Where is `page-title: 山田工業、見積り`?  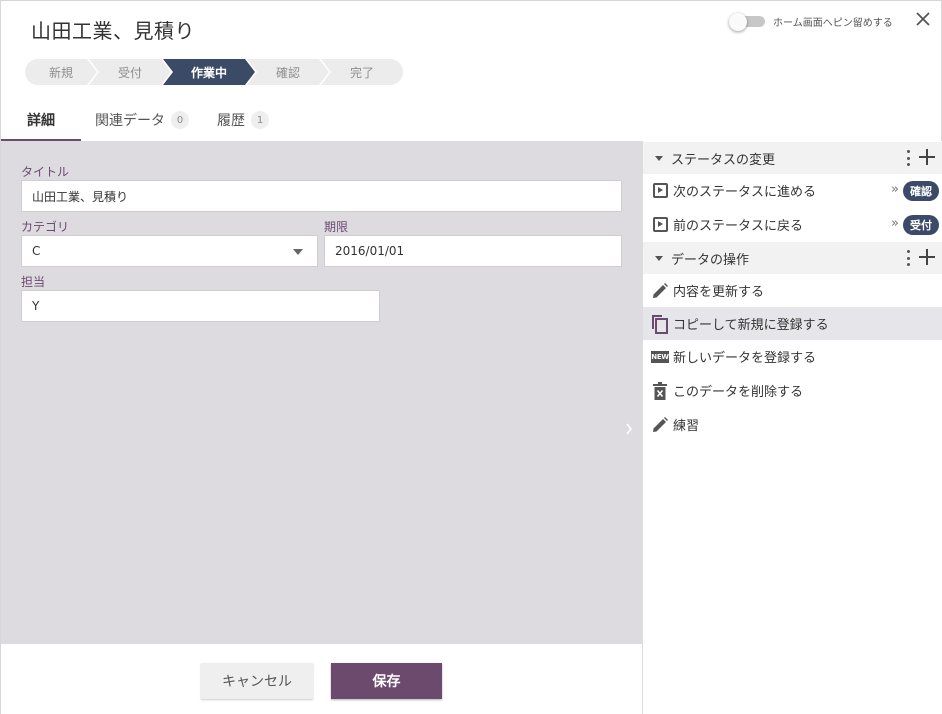
page-title: 山田工業、見積り is located at coordinates (113, 31).